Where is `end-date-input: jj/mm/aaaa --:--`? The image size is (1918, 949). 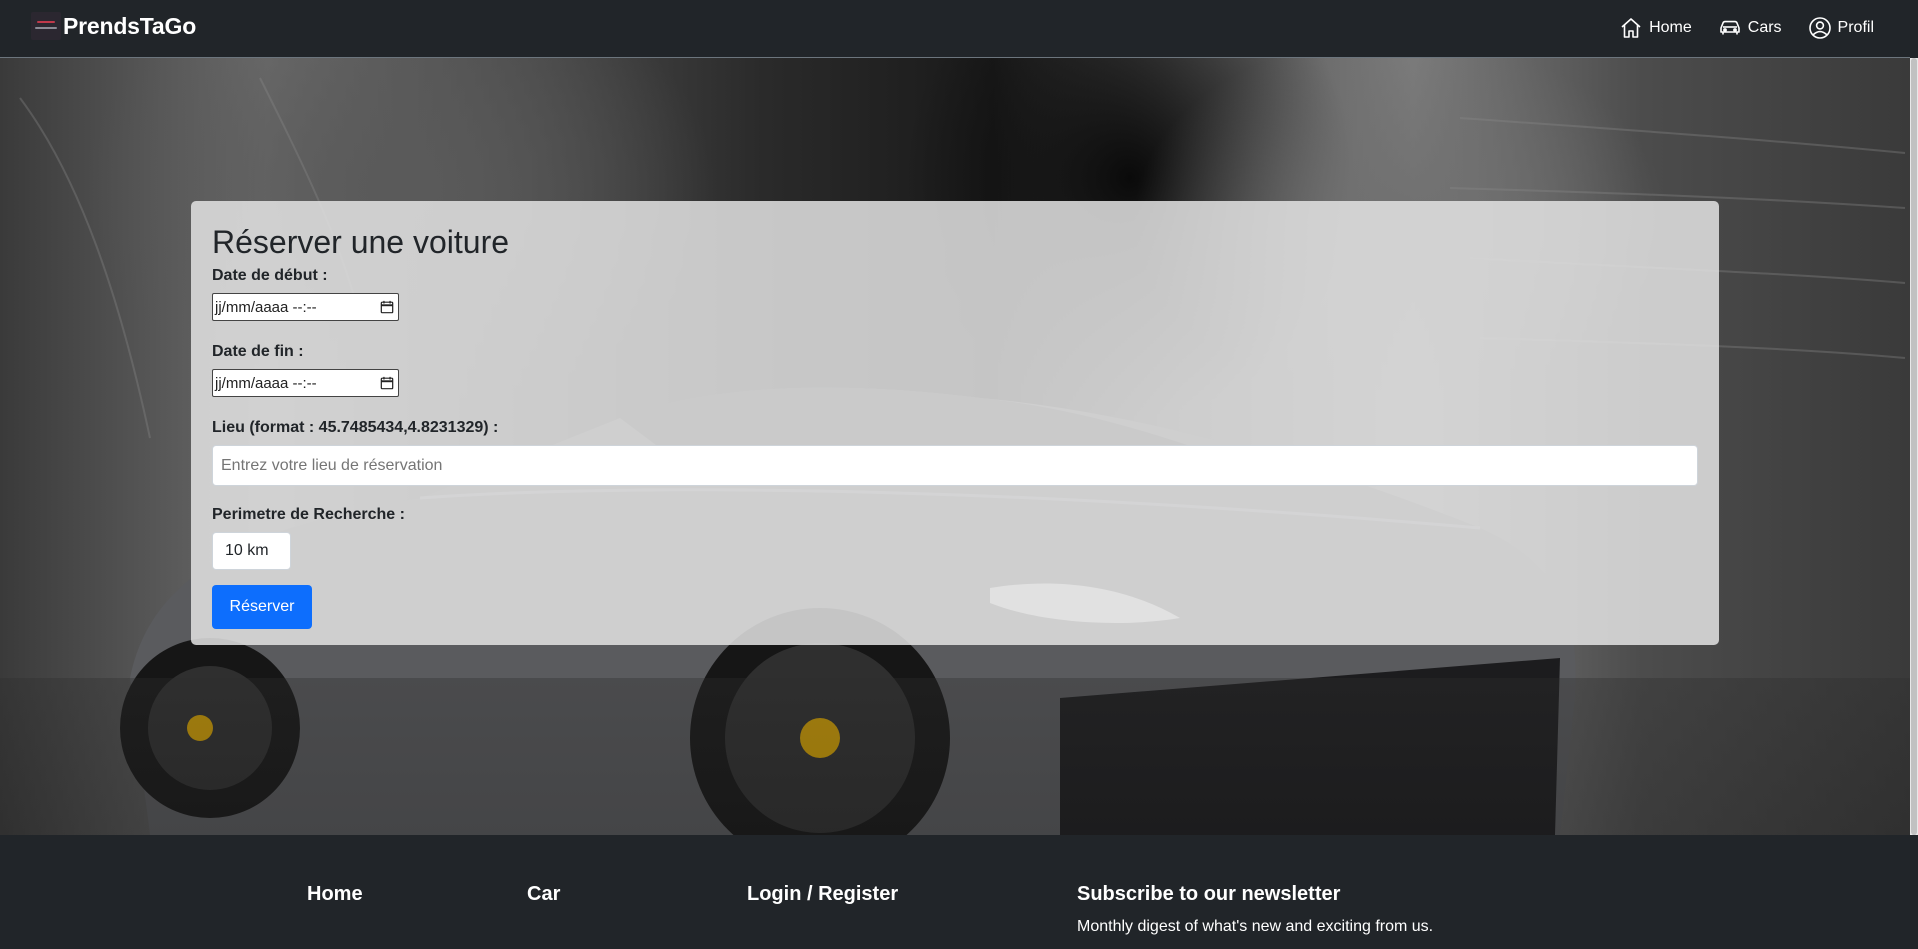
end-date-input: jj/mm/aaaa --:-- is located at coordinates (305, 383).